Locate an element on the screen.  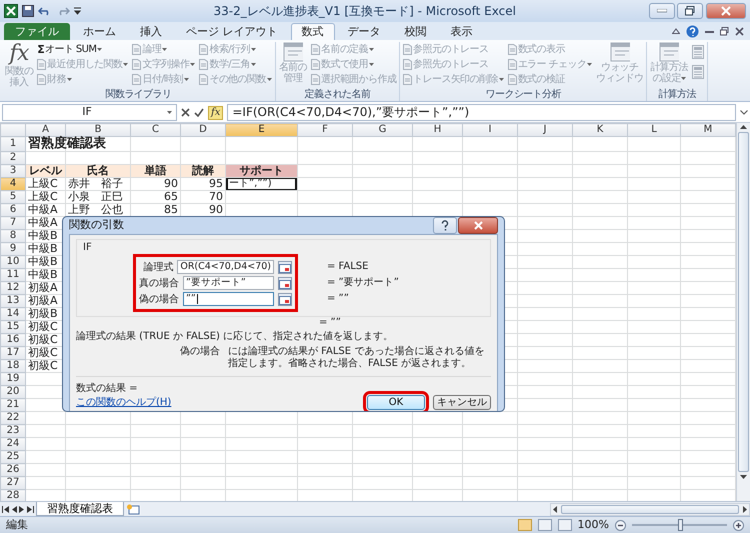
argument-value: = FALSE is located at coordinates (347, 267).